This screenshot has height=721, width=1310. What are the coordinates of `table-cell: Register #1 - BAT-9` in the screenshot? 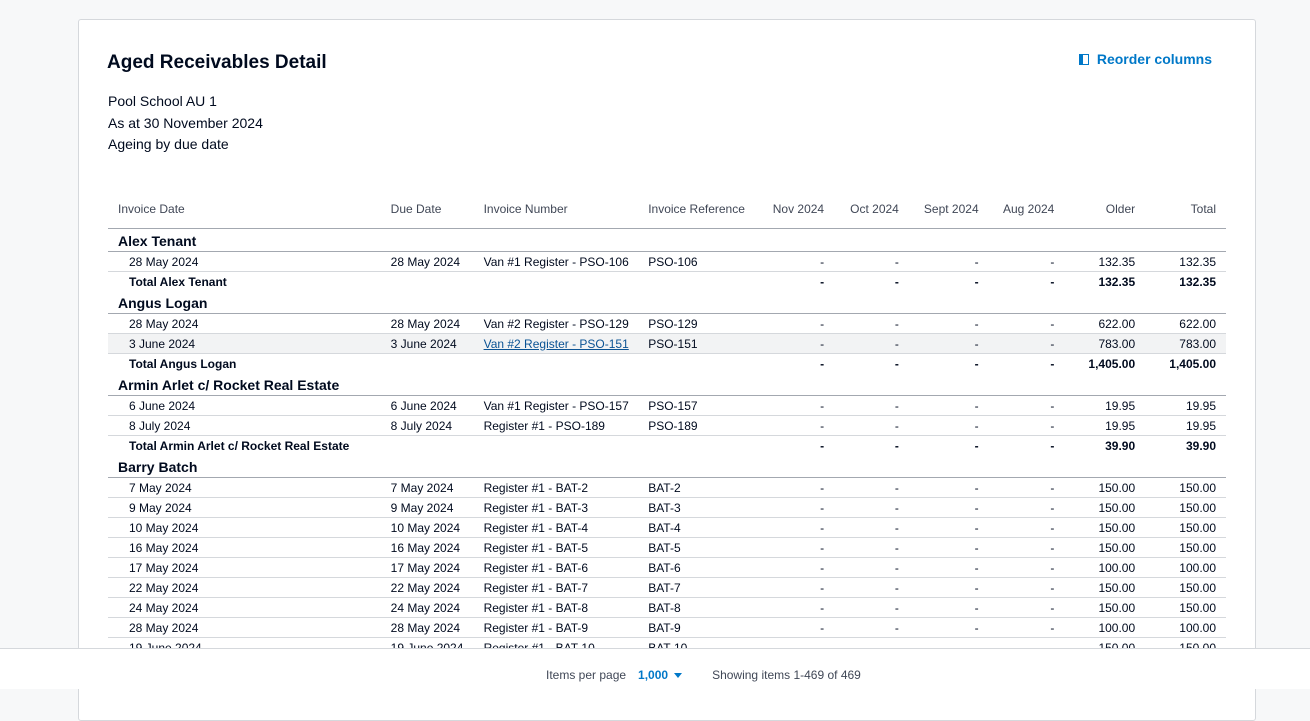 It's located at (556, 627).